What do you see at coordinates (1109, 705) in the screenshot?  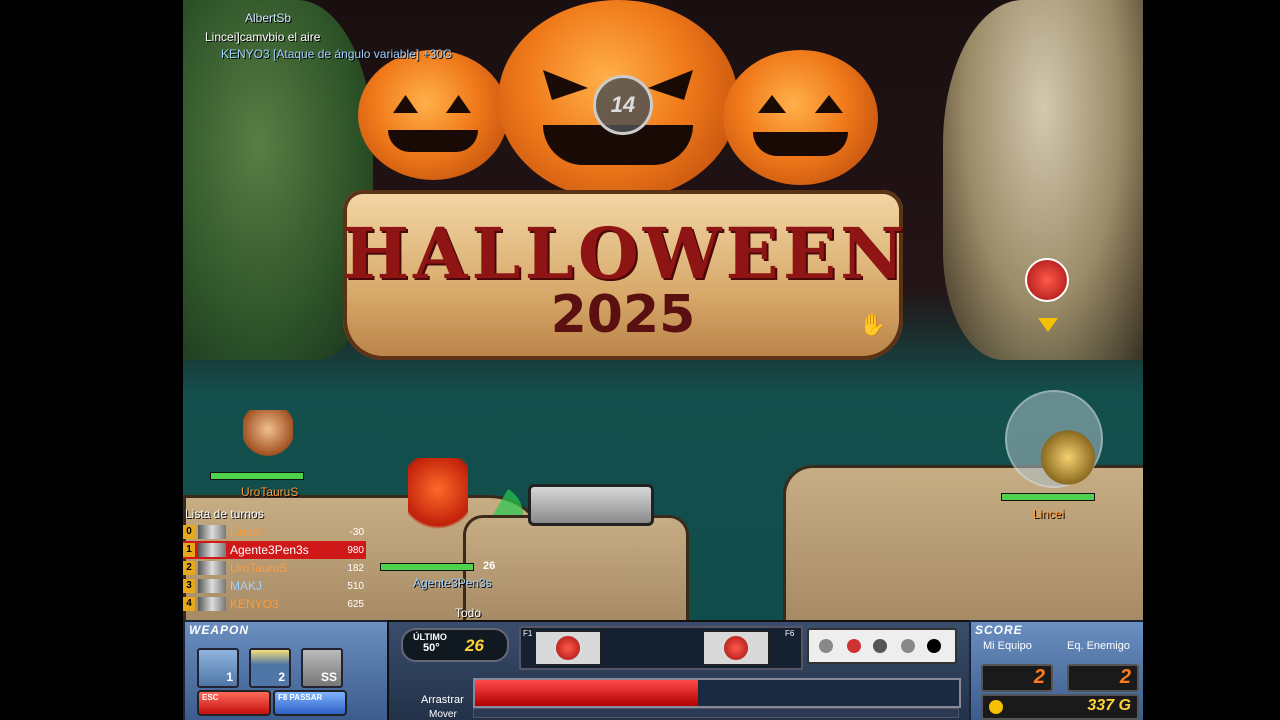 I see `gold-amount: 337 G` at bounding box center [1109, 705].